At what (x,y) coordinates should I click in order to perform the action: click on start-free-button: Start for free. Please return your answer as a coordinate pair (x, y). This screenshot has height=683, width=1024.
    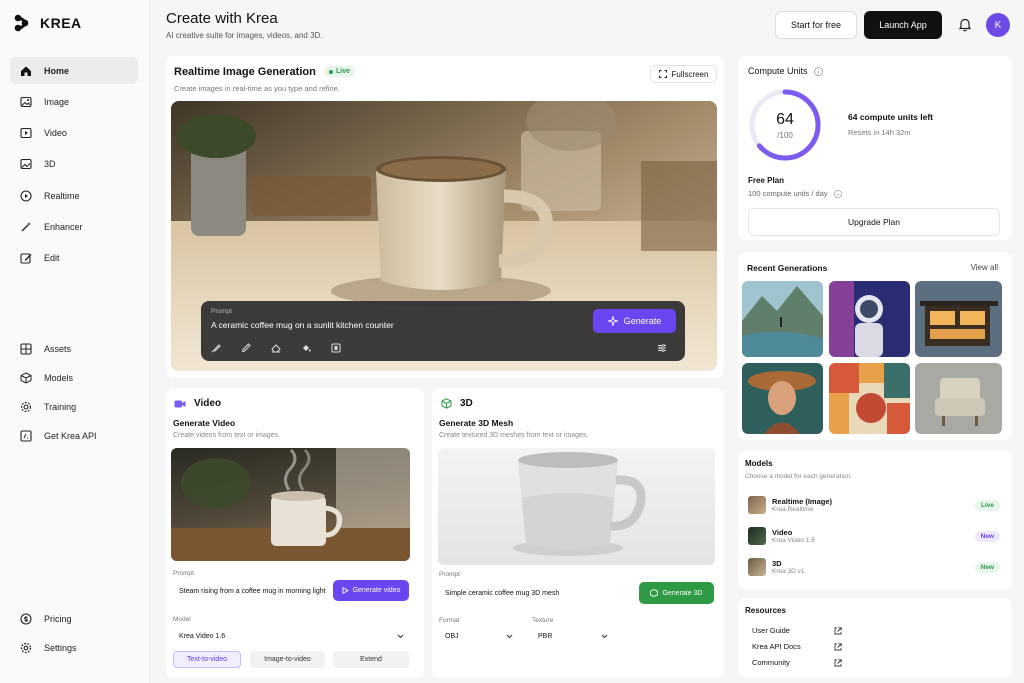
    Looking at the image, I should click on (816, 25).